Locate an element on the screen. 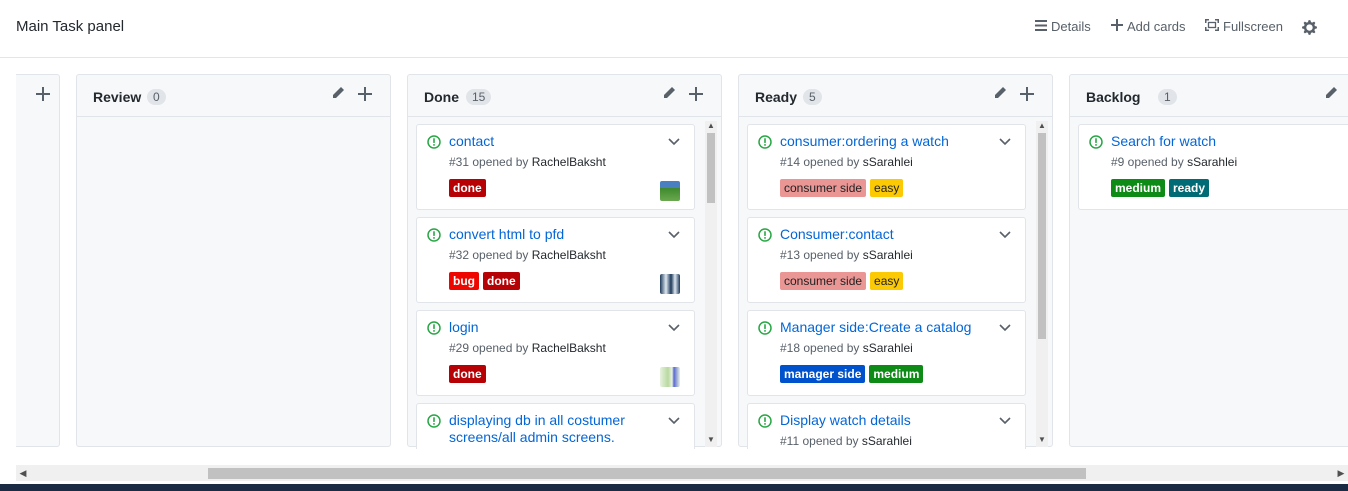 The image size is (1348, 491). details-button: Details is located at coordinates (1063, 26).